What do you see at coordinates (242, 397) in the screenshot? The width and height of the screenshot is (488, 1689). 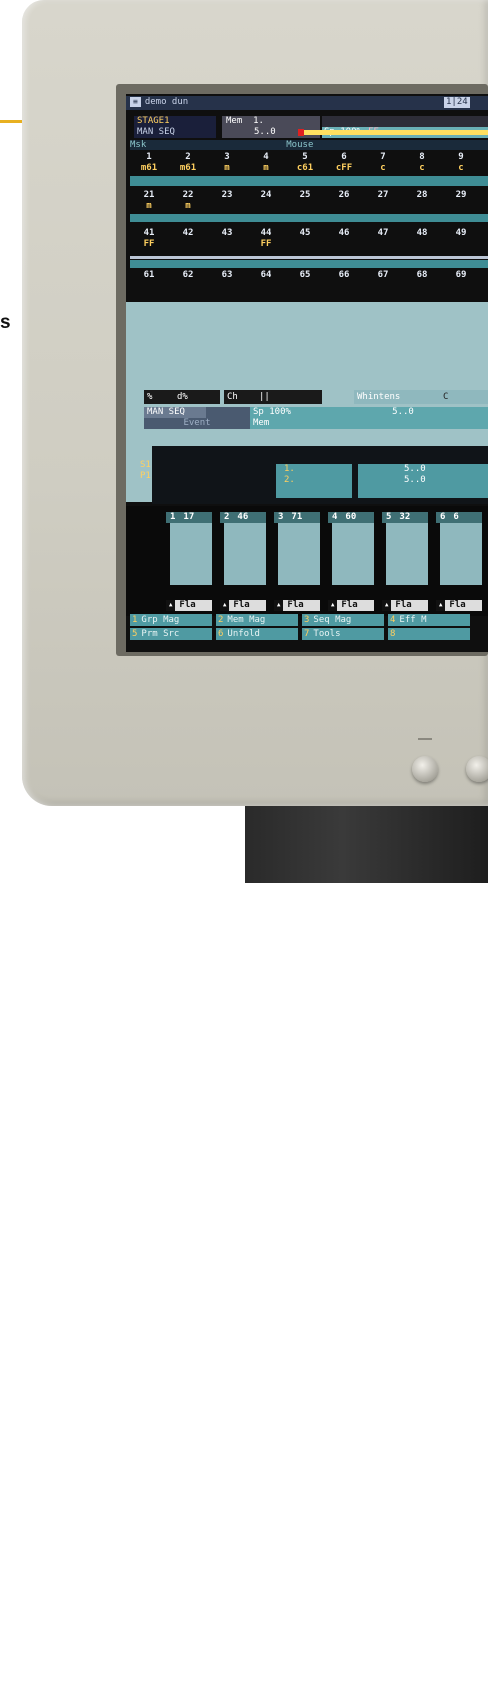 I see `channel-button: Ch` at bounding box center [242, 397].